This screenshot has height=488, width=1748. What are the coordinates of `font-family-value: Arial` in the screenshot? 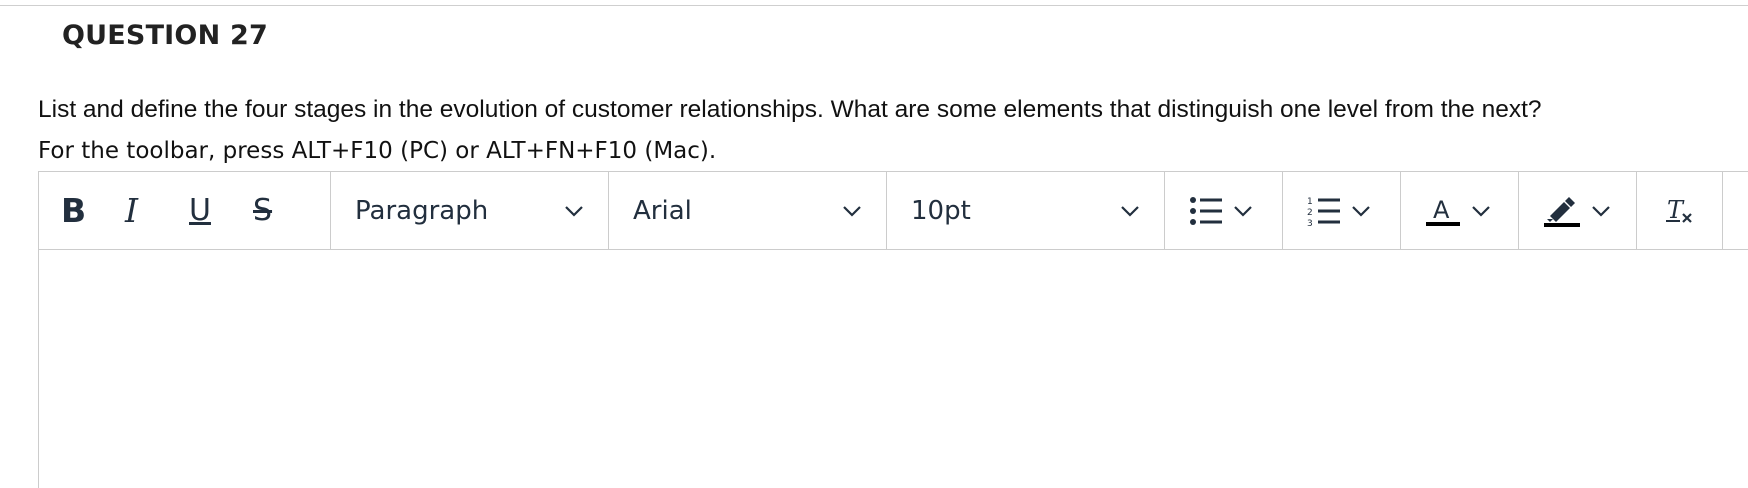 It's located at (662, 210).